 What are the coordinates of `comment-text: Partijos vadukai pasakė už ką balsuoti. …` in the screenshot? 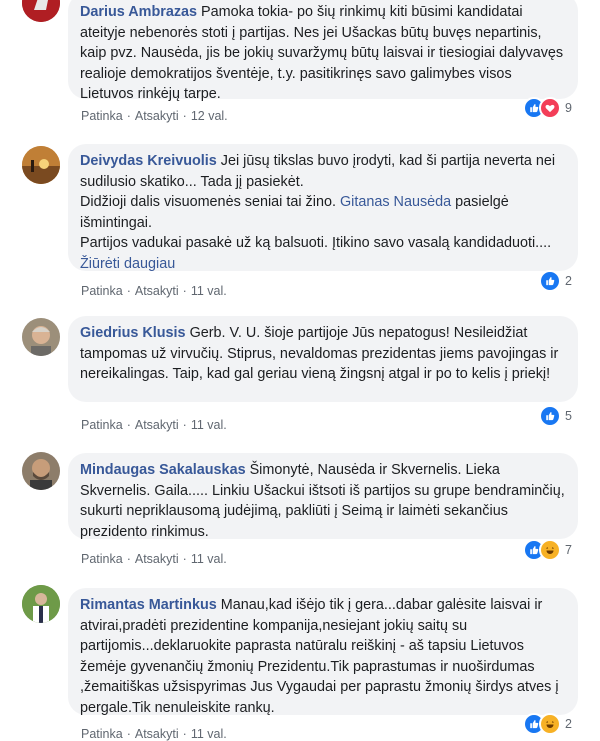 It's located at (316, 243).